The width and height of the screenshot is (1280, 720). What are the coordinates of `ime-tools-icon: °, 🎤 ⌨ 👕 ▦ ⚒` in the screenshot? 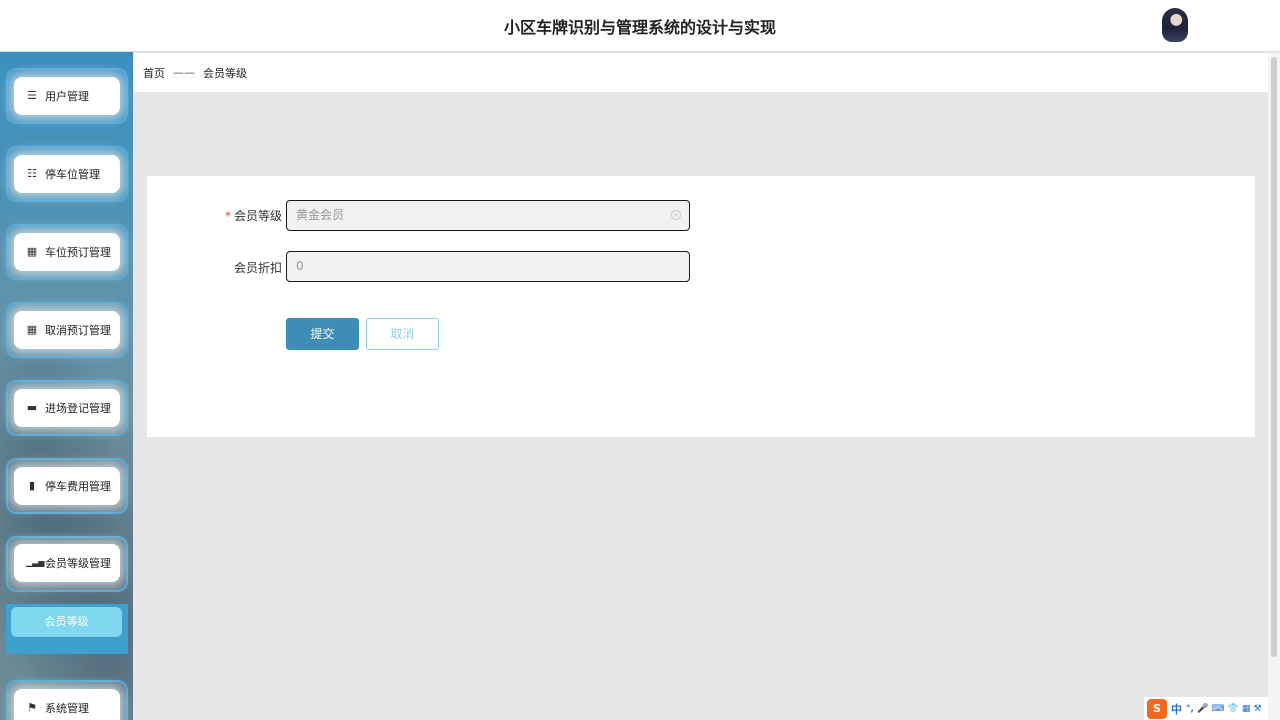 It's located at (1224, 709).